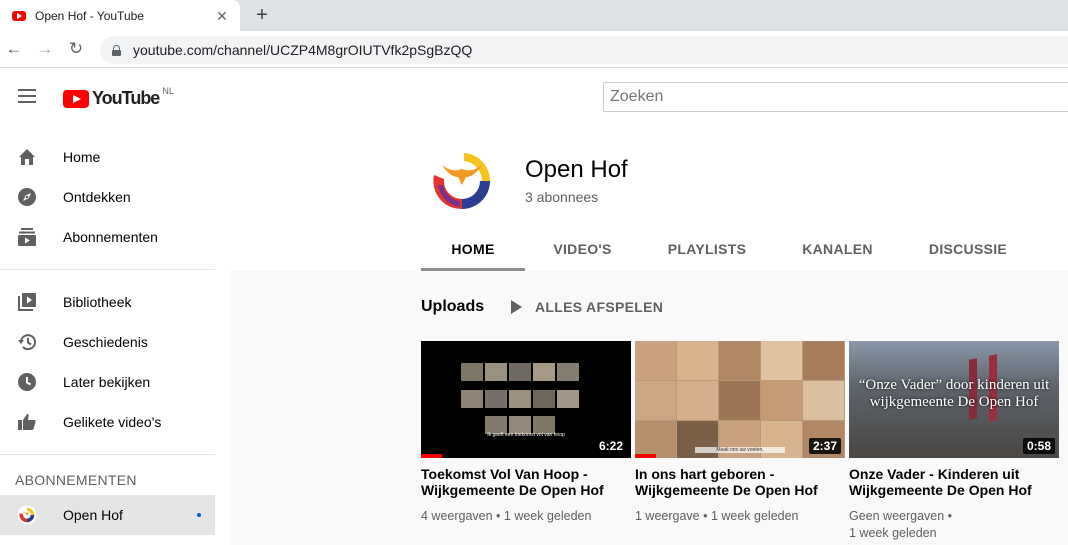 The width and height of the screenshot is (1068, 545). What do you see at coordinates (27, 197) in the screenshot?
I see `compass-icon` at bounding box center [27, 197].